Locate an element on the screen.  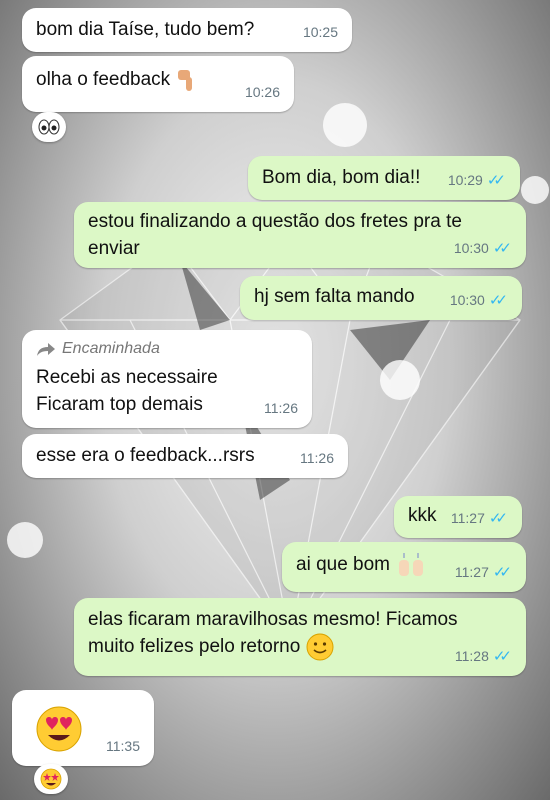
backhand-index-pointing-down-icon is located at coordinates (185, 80).